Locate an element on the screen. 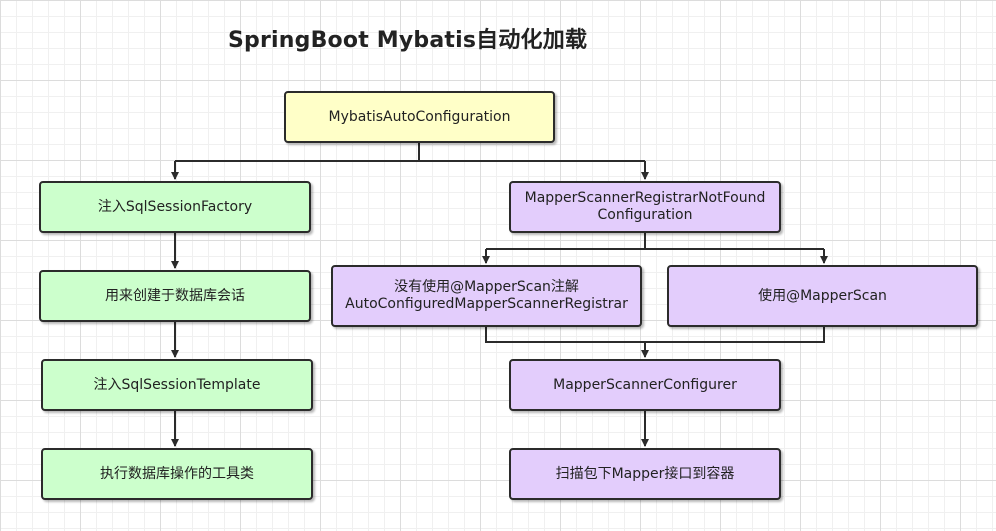 This screenshot has width=996, height=531. node-label: 注入SqlSessionFactory is located at coordinates (175, 206).